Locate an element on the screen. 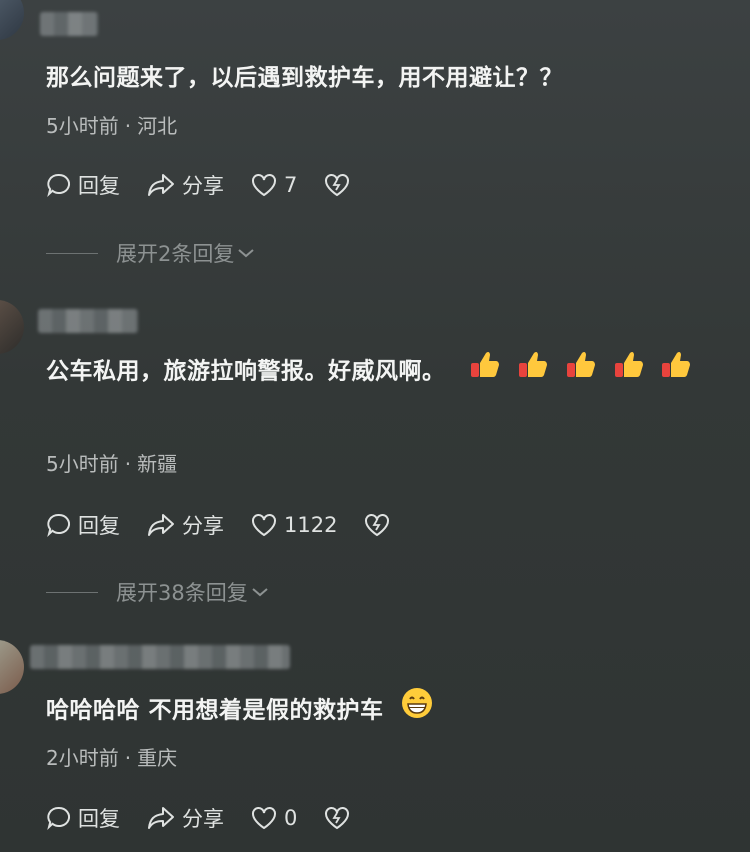 The height and width of the screenshot is (852, 750). comment-text: 公车私用，旅游拉响警报。好威风啊。 is located at coordinates (383, 372).